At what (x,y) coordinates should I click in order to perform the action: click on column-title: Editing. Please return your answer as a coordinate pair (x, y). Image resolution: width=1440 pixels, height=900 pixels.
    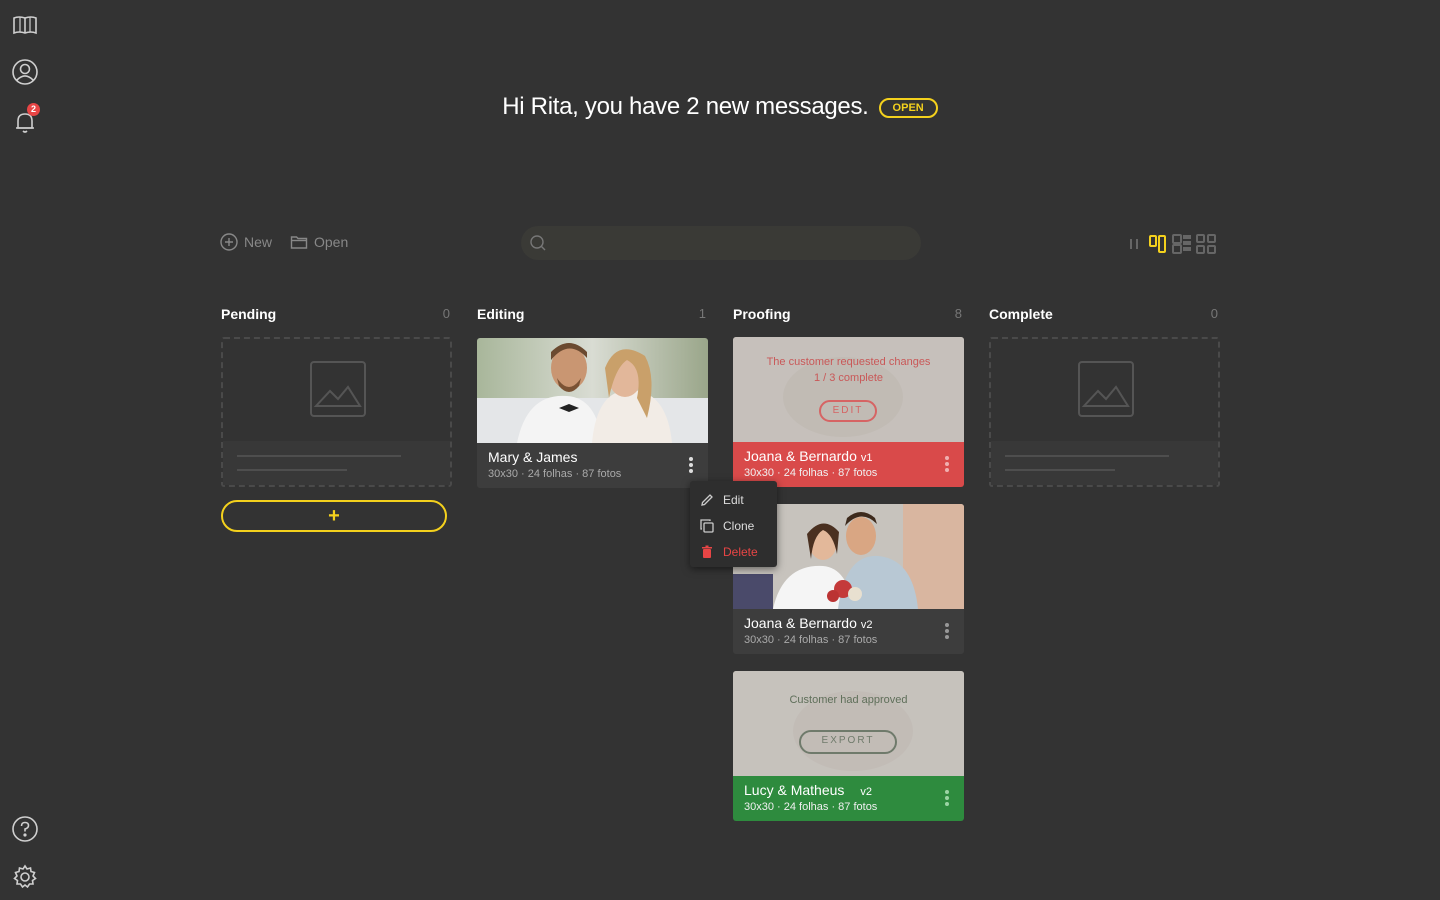
    Looking at the image, I should click on (501, 314).